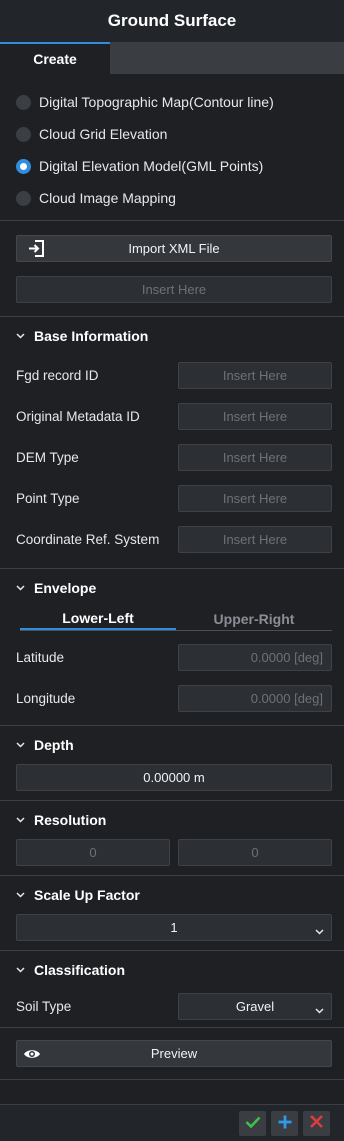 The height and width of the screenshot is (1141, 344). What do you see at coordinates (98, 618) in the screenshot?
I see `tab-lower-left: Lower-Left` at bounding box center [98, 618].